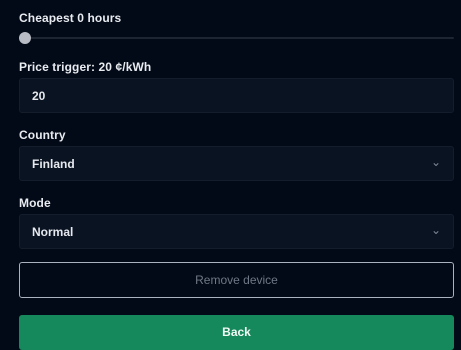 This screenshot has height=350, width=461. What do you see at coordinates (53, 164) in the screenshot?
I see `country-selected-value: Finland` at bounding box center [53, 164].